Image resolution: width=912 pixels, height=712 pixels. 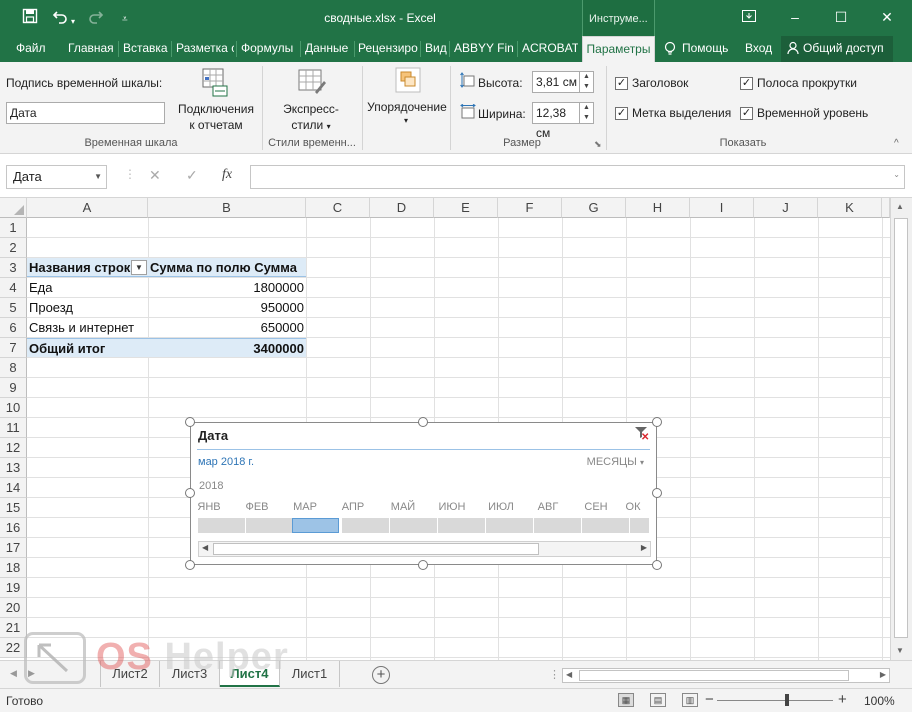 I want to click on vertical-scroll-thumb, so click(x=901, y=428).